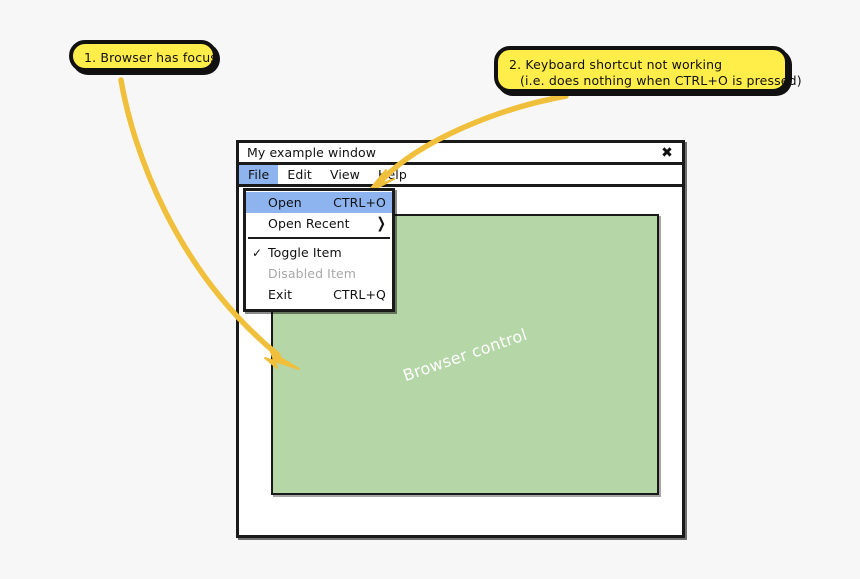 This screenshot has height=579, width=860. I want to click on check-icon: ✓, so click(257, 252).